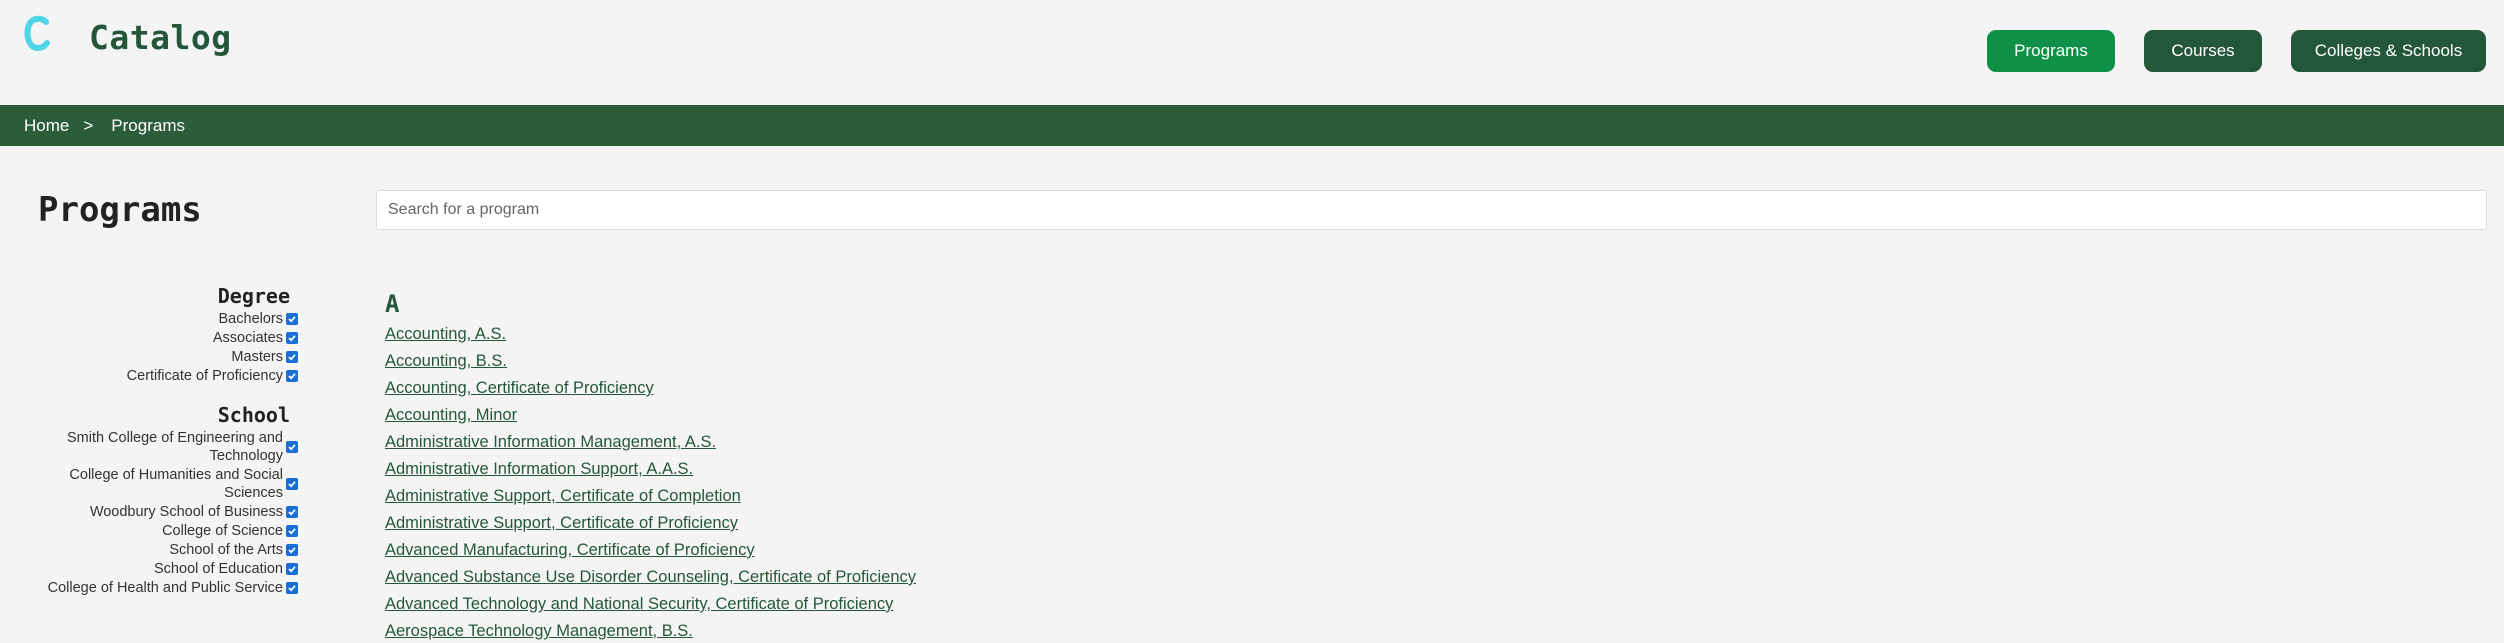 The image size is (2504, 643). Describe the element at coordinates (253, 415) in the screenshot. I see `school-filter-heading: School` at that location.